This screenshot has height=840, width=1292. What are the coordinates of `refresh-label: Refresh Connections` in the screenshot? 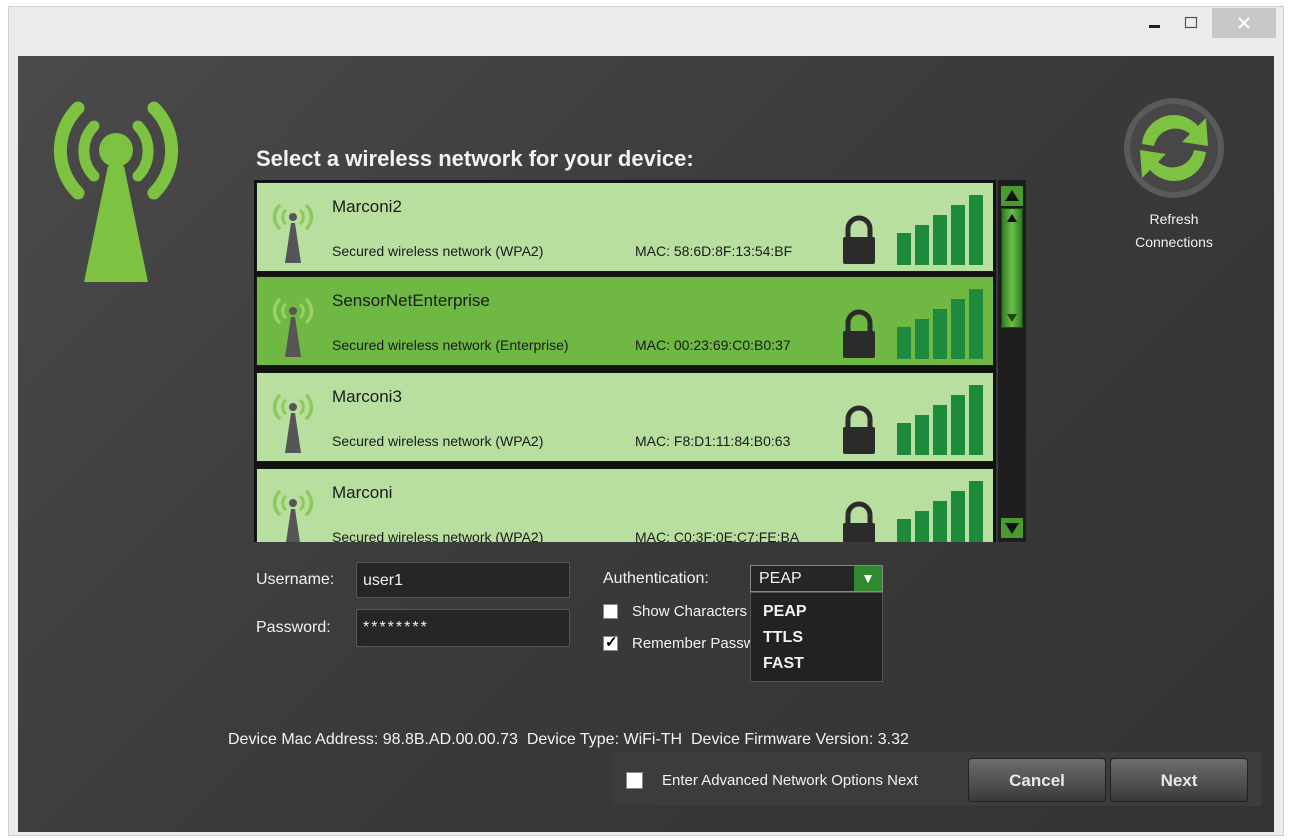 It's located at (1174, 230).